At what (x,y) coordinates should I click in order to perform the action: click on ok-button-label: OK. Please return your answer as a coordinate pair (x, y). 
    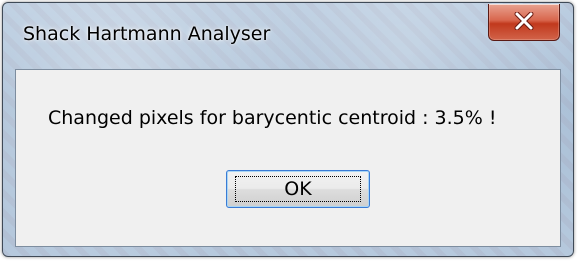
    Looking at the image, I should click on (298, 189).